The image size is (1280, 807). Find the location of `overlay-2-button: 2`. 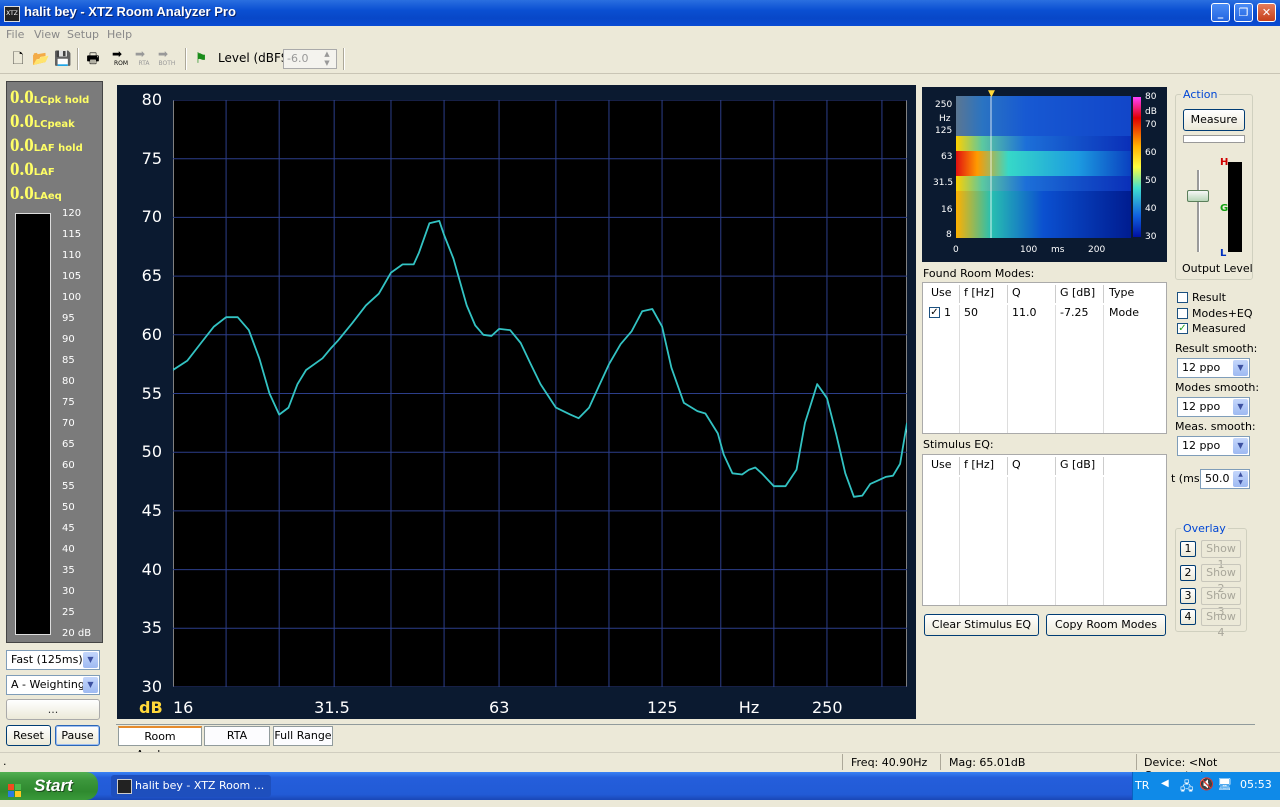

overlay-2-button: 2 is located at coordinates (1188, 573).